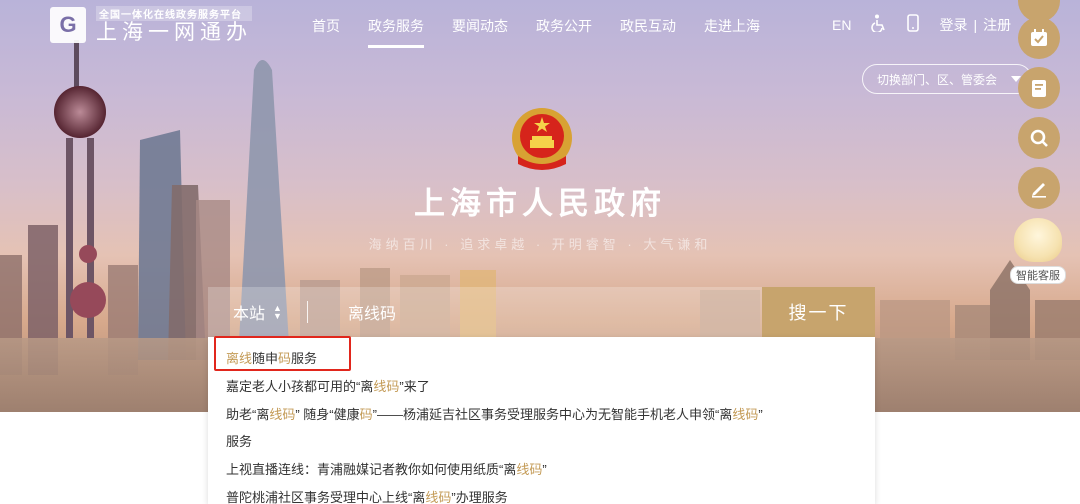 The height and width of the screenshot is (504, 1080). What do you see at coordinates (326, 24) in the screenshot?
I see `nav-home: 首页` at bounding box center [326, 24].